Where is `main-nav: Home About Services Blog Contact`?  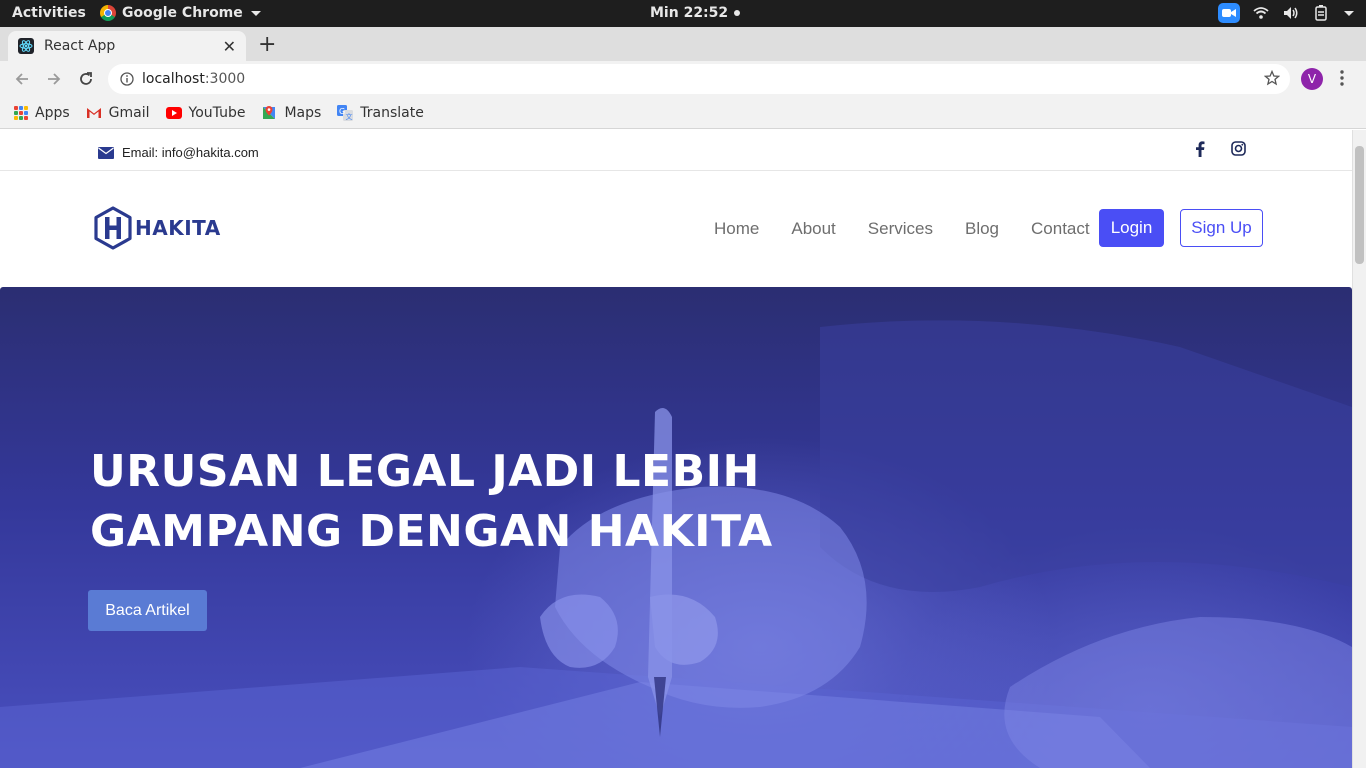
main-nav: Home About Services Blog Contact is located at coordinates (902, 229).